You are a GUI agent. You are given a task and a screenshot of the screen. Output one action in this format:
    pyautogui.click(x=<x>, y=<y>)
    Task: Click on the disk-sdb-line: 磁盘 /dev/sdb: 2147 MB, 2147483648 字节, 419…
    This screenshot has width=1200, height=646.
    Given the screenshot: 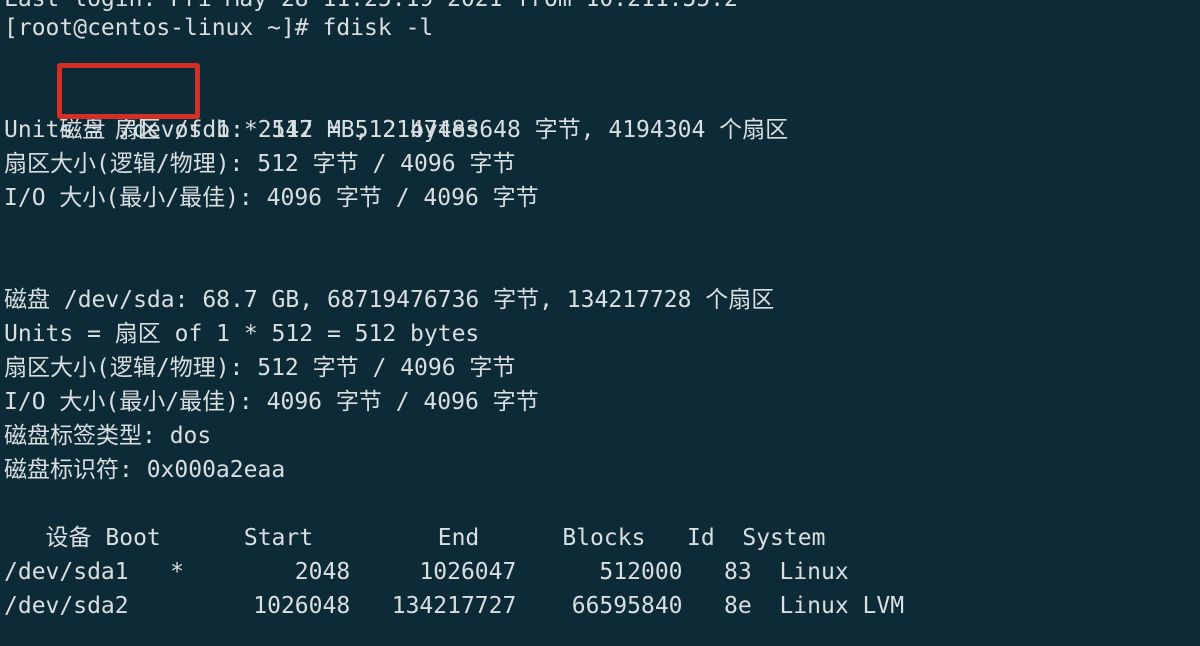 What is the action you would take?
    pyautogui.click(x=396, y=111)
    